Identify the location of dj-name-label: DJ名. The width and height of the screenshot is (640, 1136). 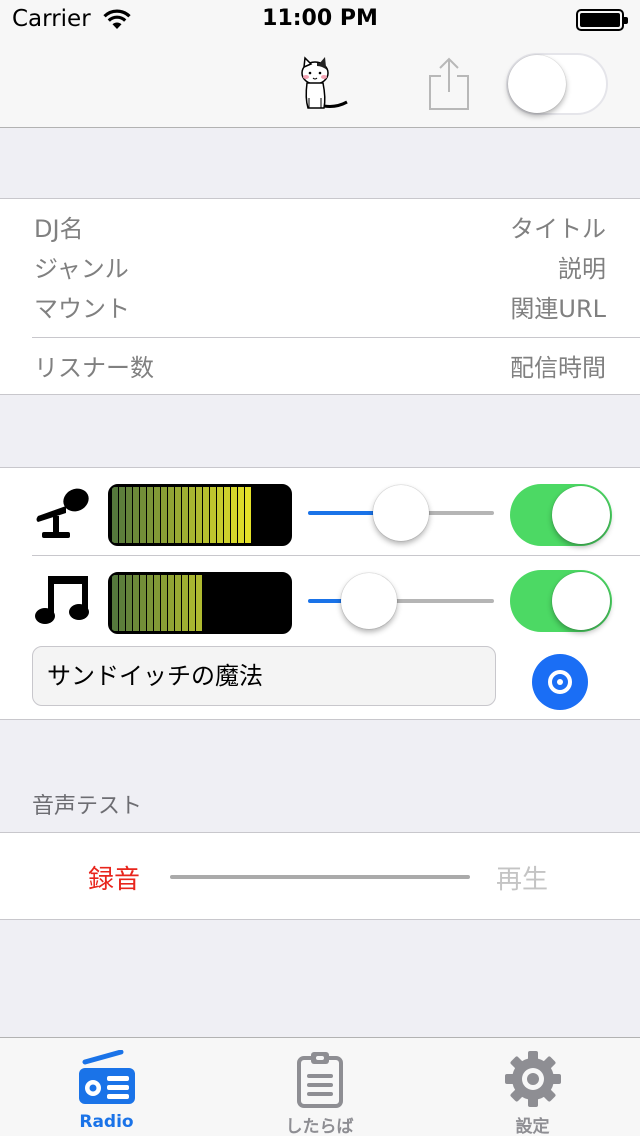
(59, 229).